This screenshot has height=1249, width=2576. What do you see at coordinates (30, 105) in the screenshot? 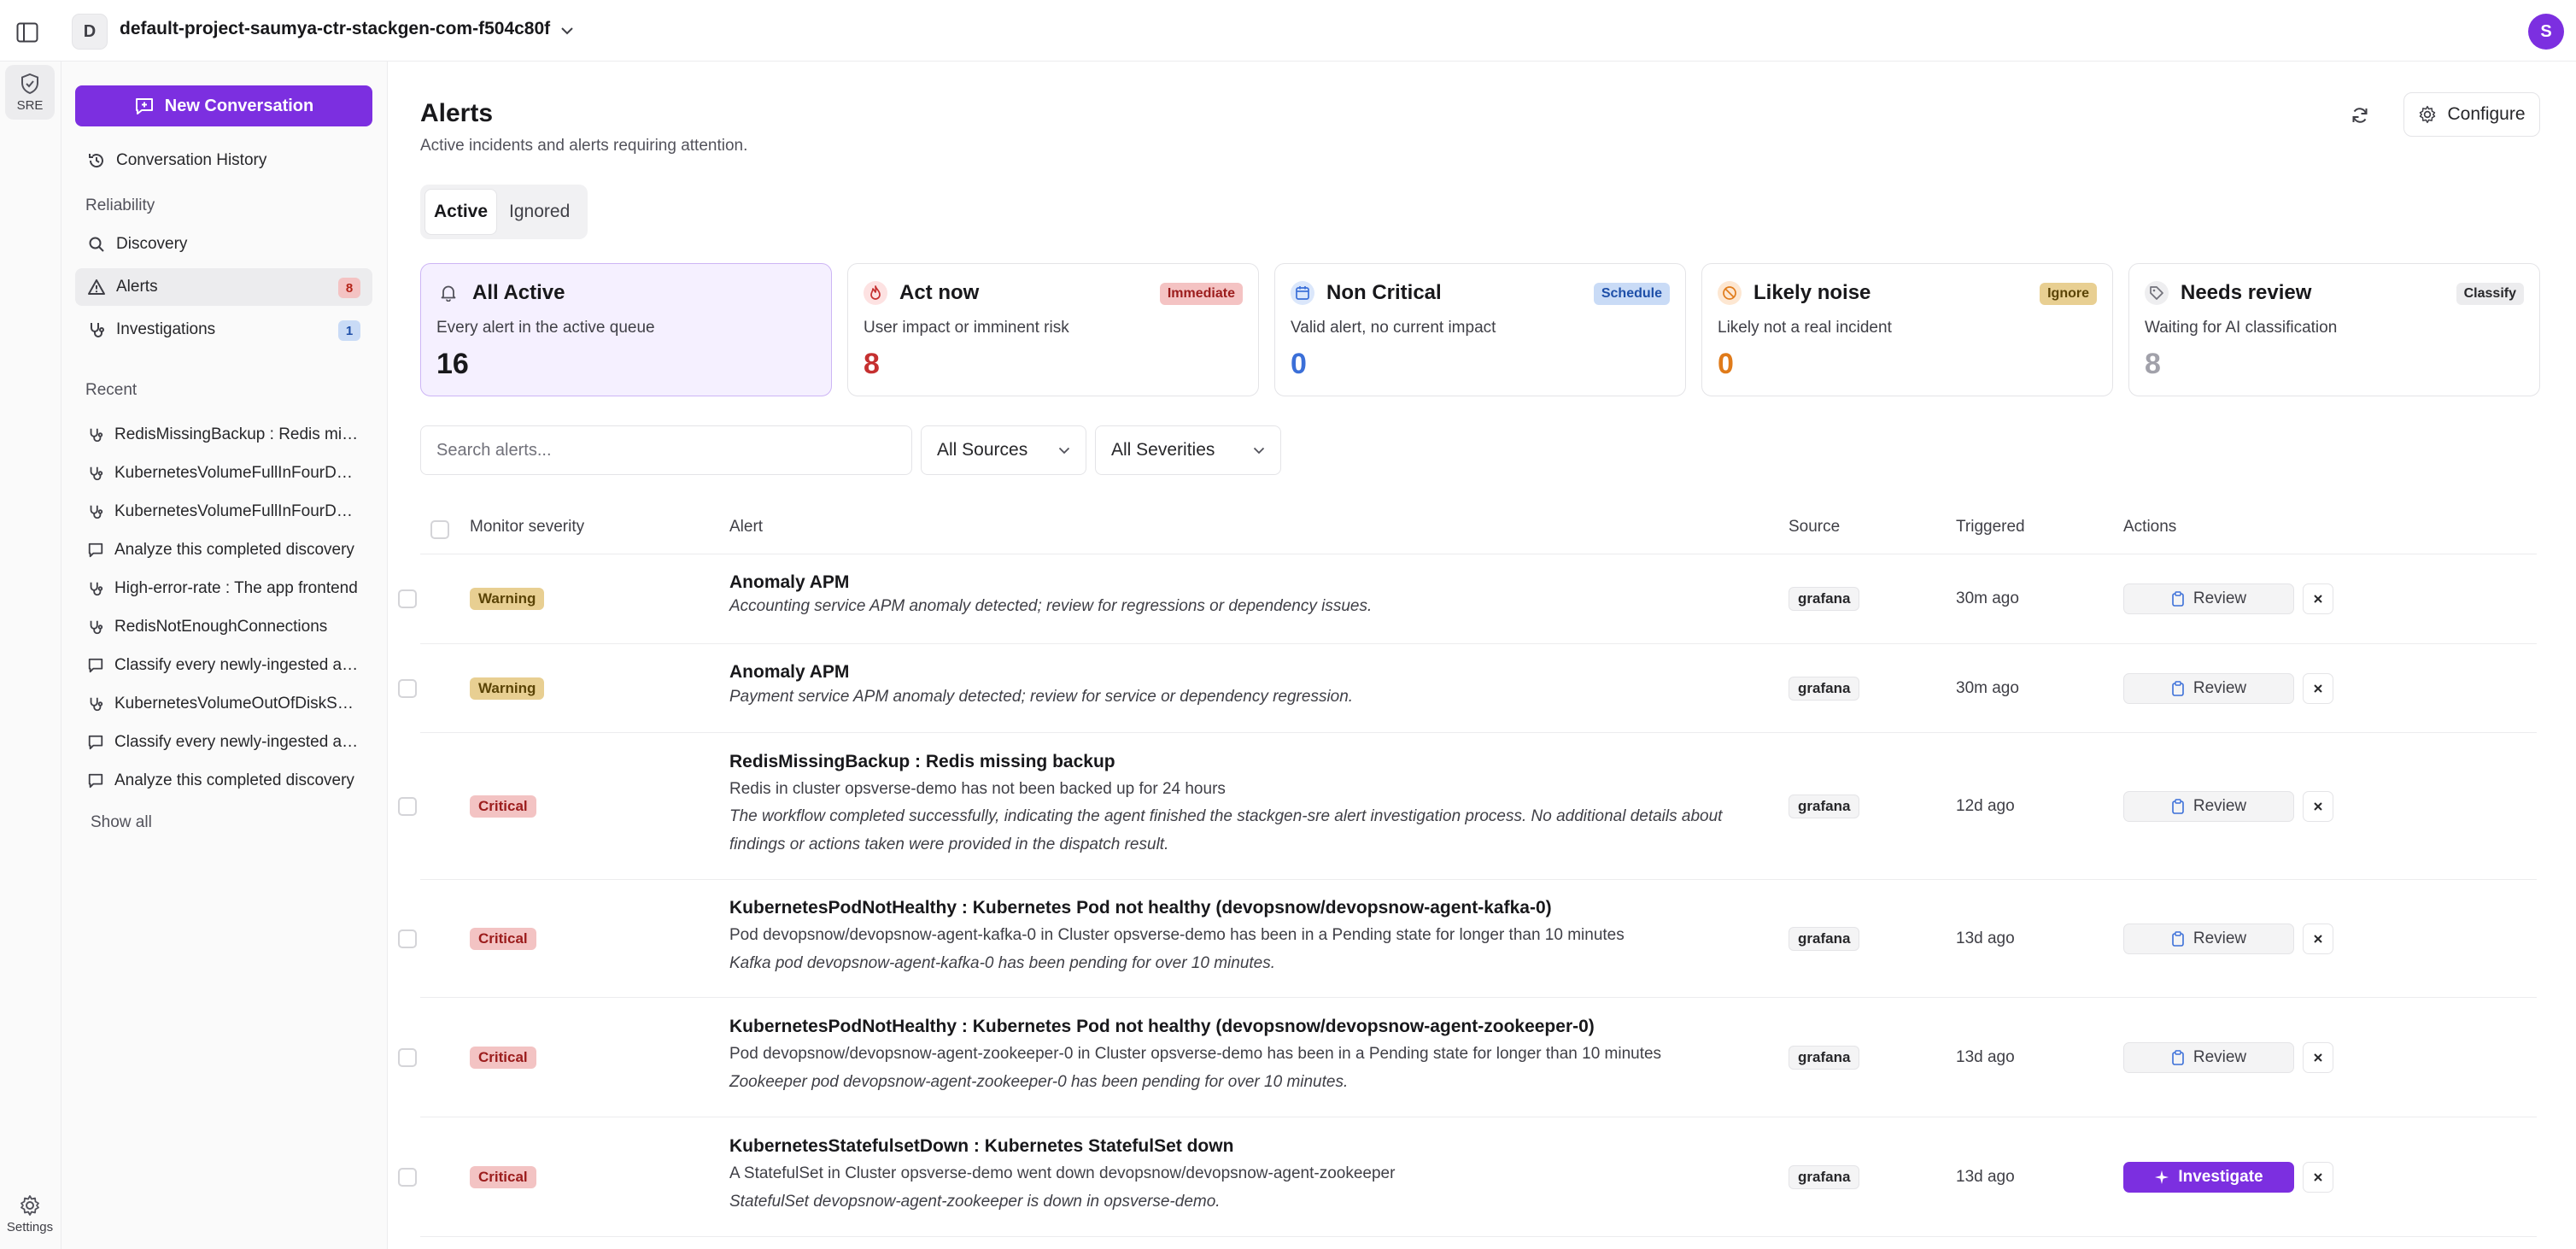
I see `rail-label-sre: SRE` at bounding box center [30, 105].